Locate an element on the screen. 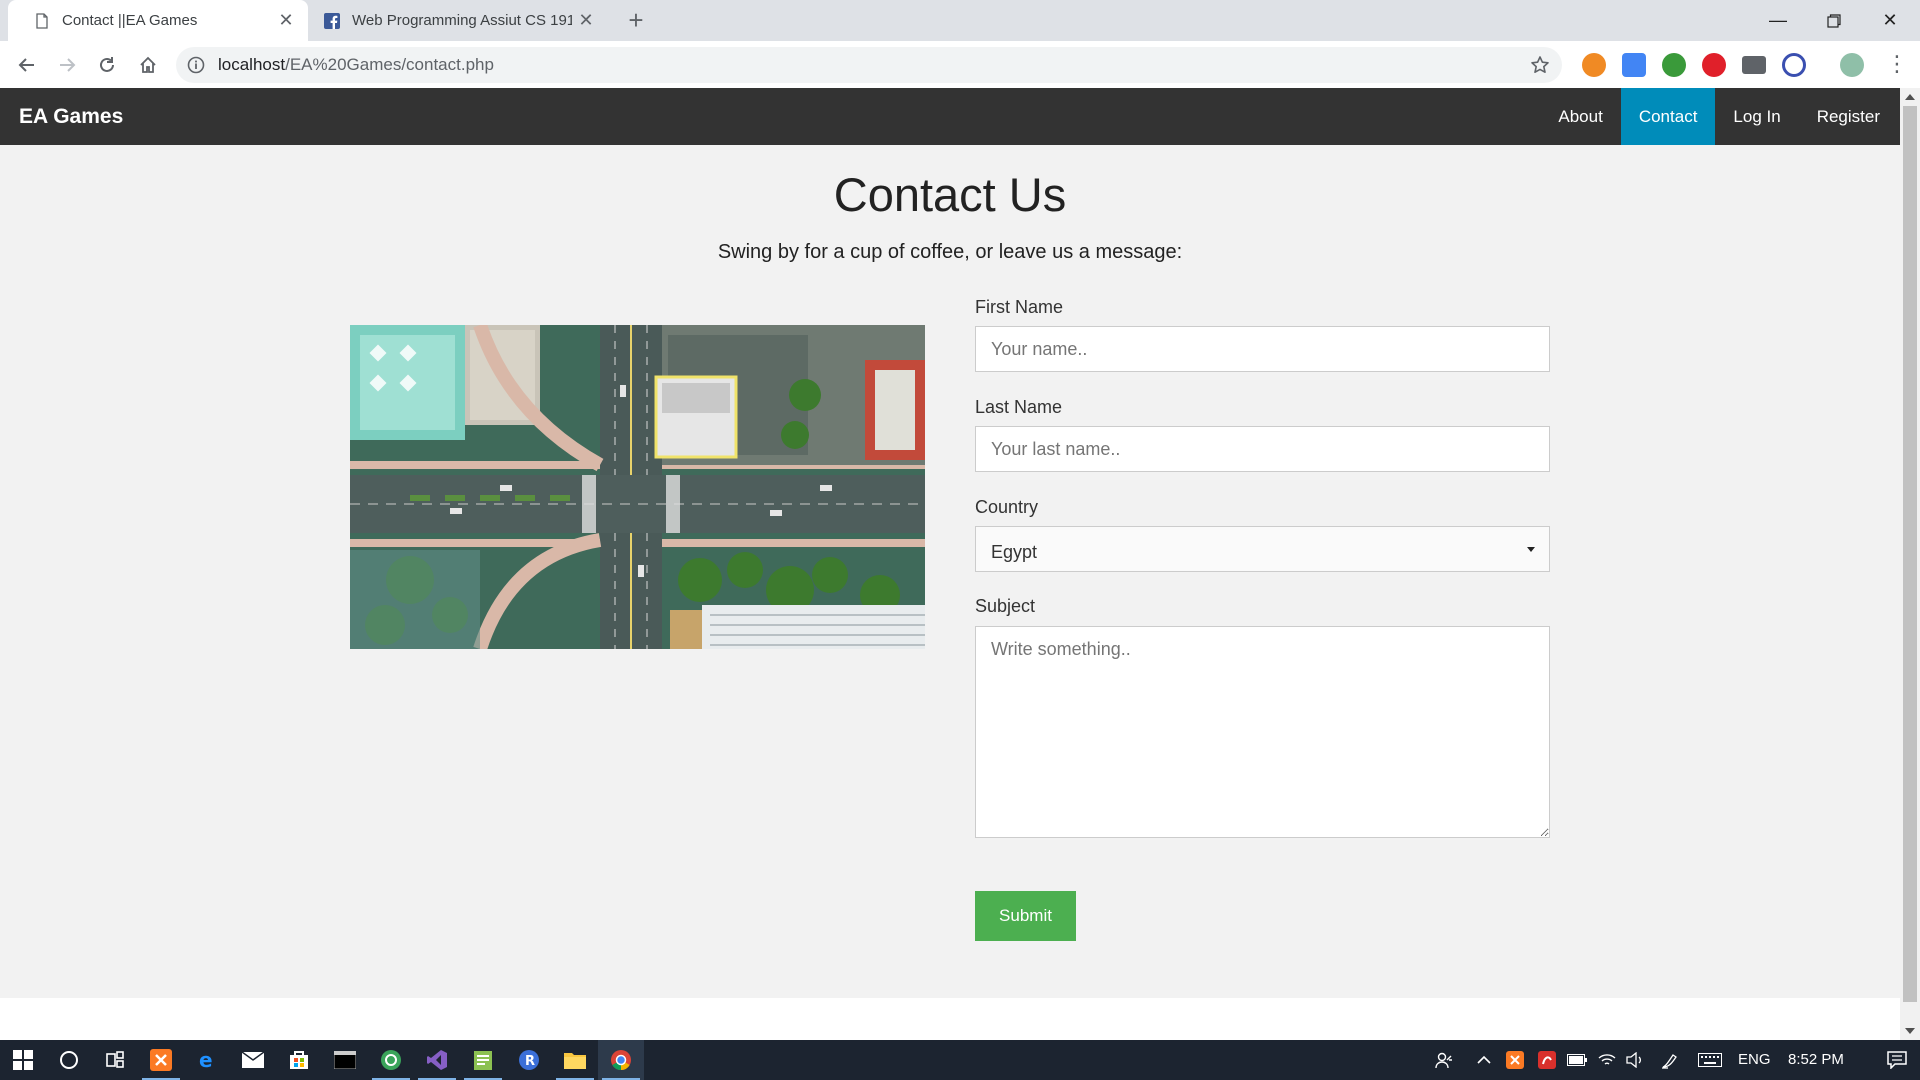 The height and width of the screenshot is (1080, 1920). nav-about: About is located at coordinates (1580, 116).